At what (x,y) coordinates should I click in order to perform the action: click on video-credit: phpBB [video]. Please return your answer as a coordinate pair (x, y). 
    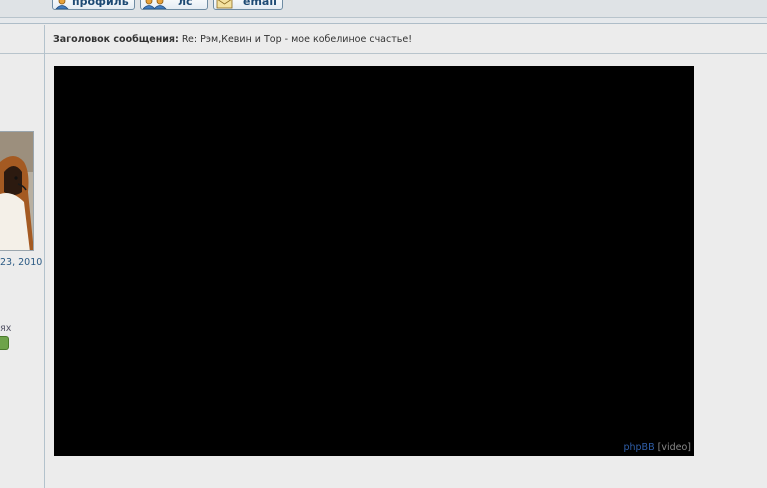
    Looking at the image, I should click on (657, 447).